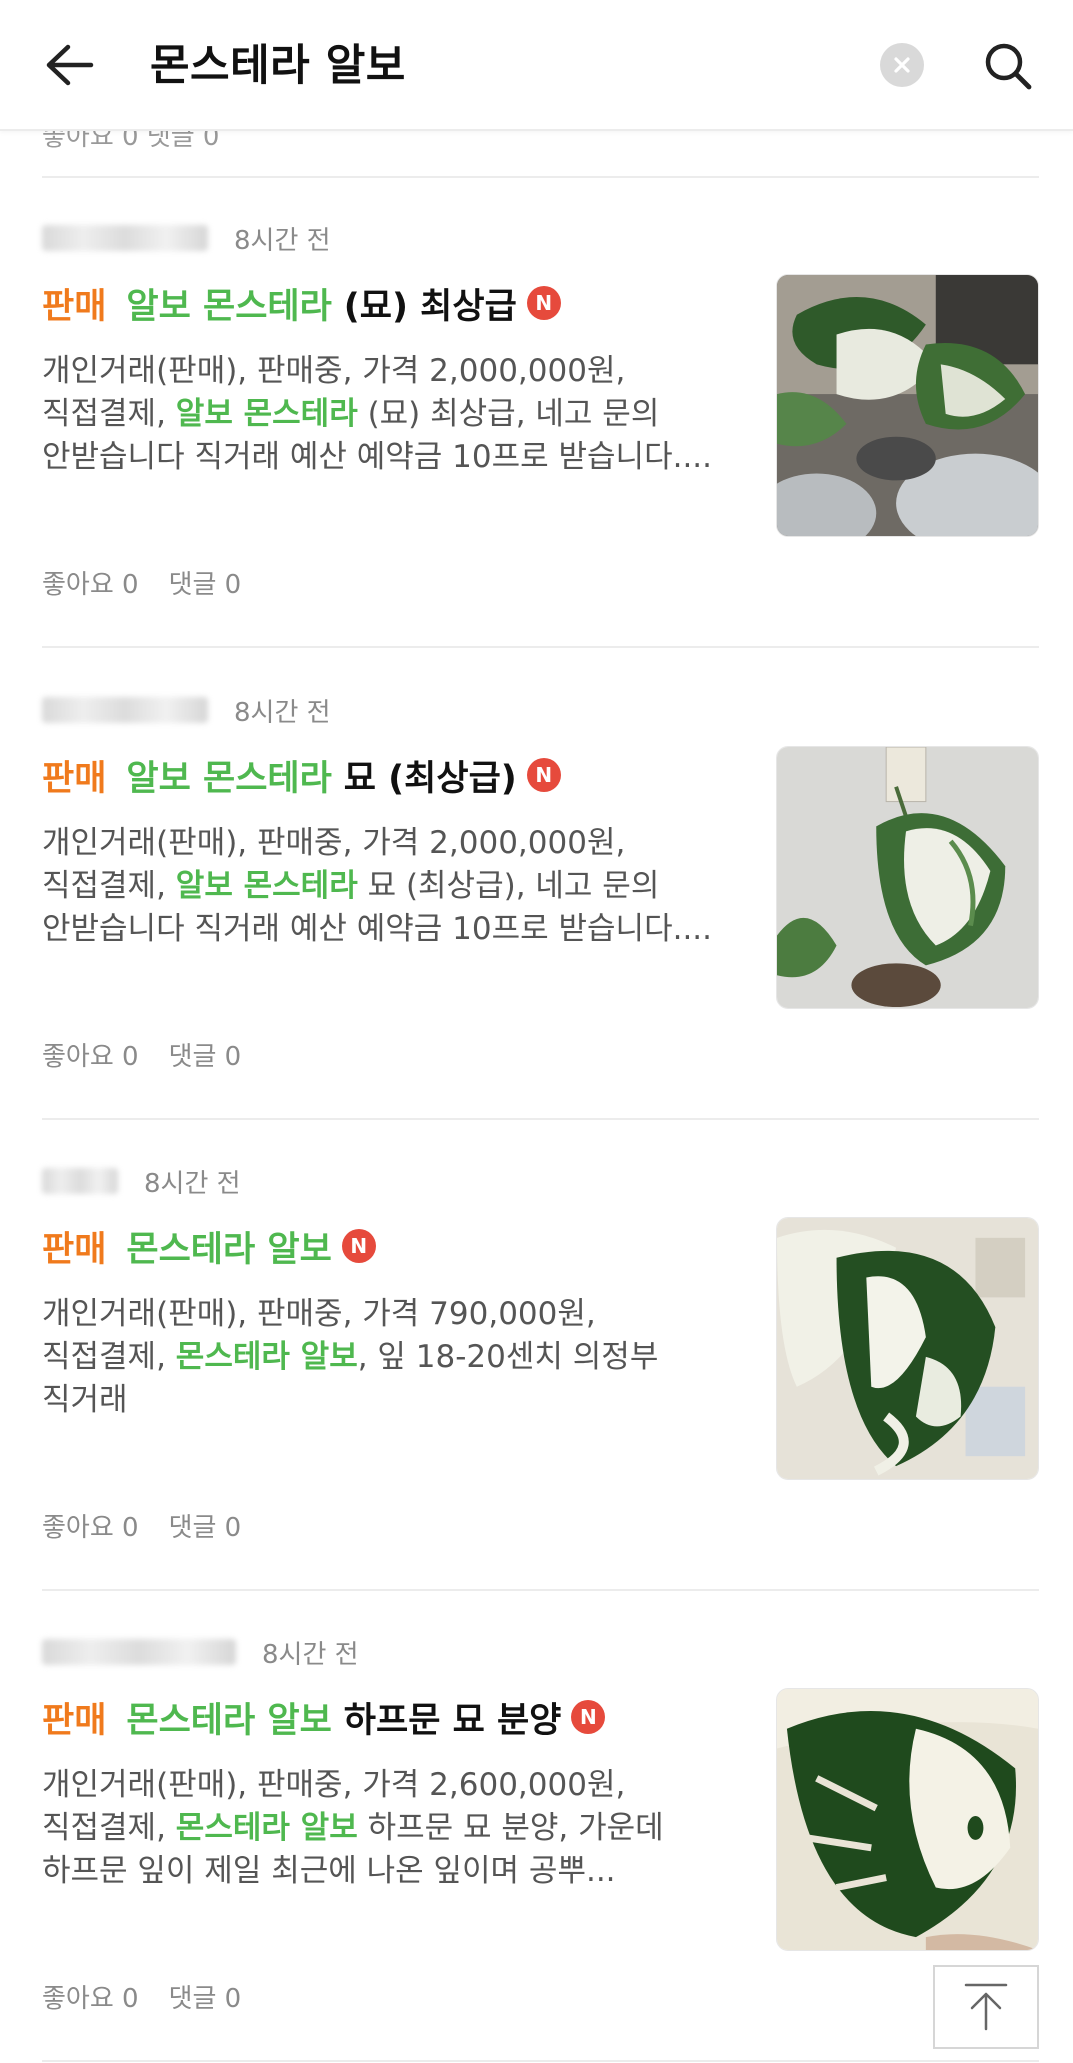  I want to click on desc-line: 직접결제, 몬스테라 알보, 잎 18-20센치 의정부, so click(398, 1357).